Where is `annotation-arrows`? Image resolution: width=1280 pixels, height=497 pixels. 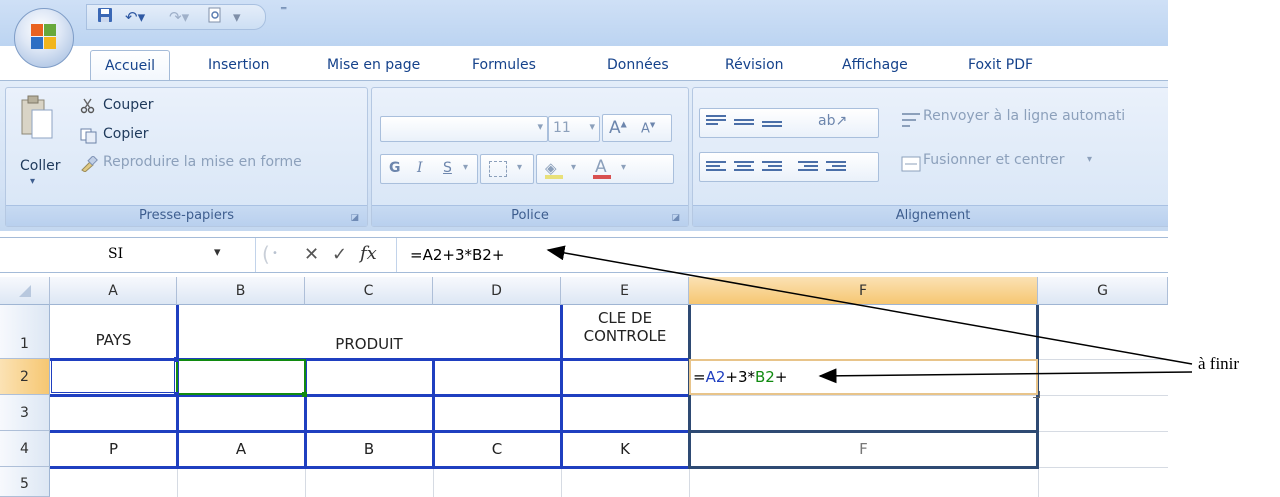 annotation-arrows is located at coordinates (869, 314).